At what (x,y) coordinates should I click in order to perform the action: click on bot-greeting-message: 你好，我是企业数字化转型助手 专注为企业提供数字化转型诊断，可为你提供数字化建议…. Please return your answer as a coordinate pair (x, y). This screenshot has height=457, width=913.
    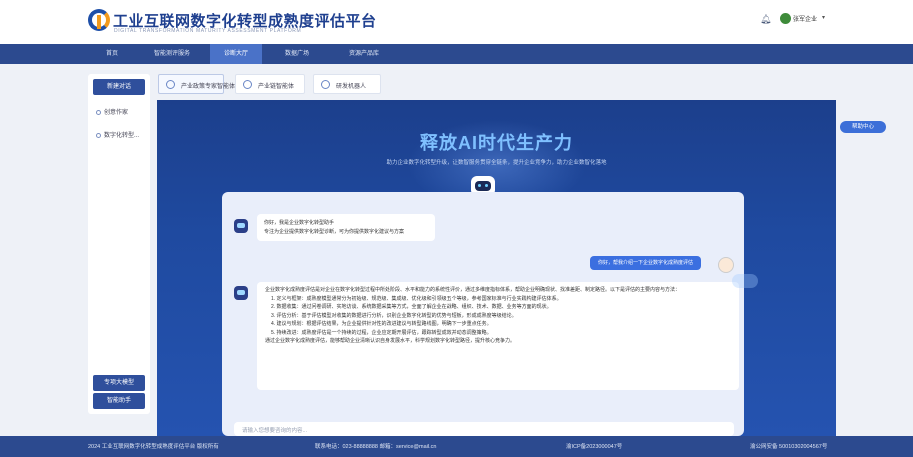
    Looking at the image, I should click on (346, 227).